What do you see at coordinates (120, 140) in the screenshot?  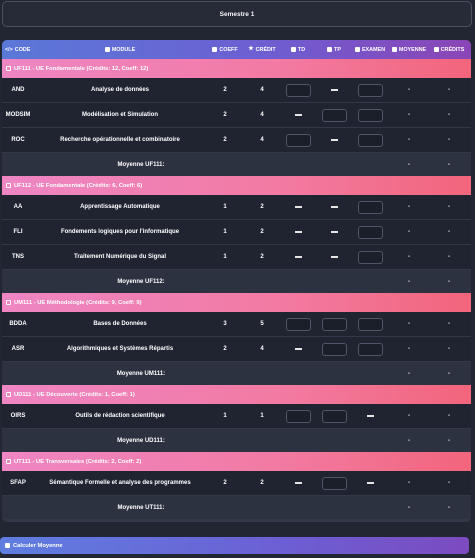 I see `module-name: Recherche opérationnelle et combinatoire` at bounding box center [120, 140].